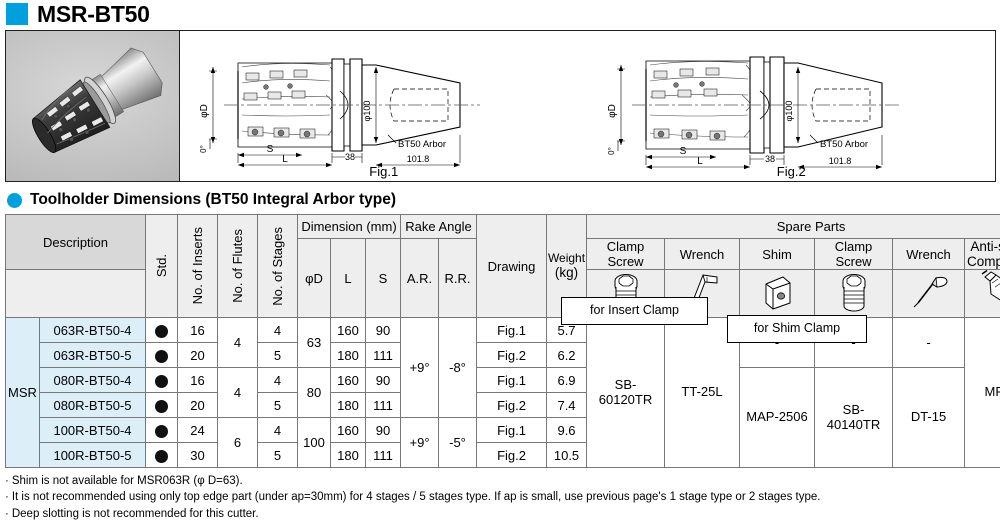 The width and height of the screenshot is (1000, 522). I want to click on row-description: 100R-BT50-4, so click(93, 430).